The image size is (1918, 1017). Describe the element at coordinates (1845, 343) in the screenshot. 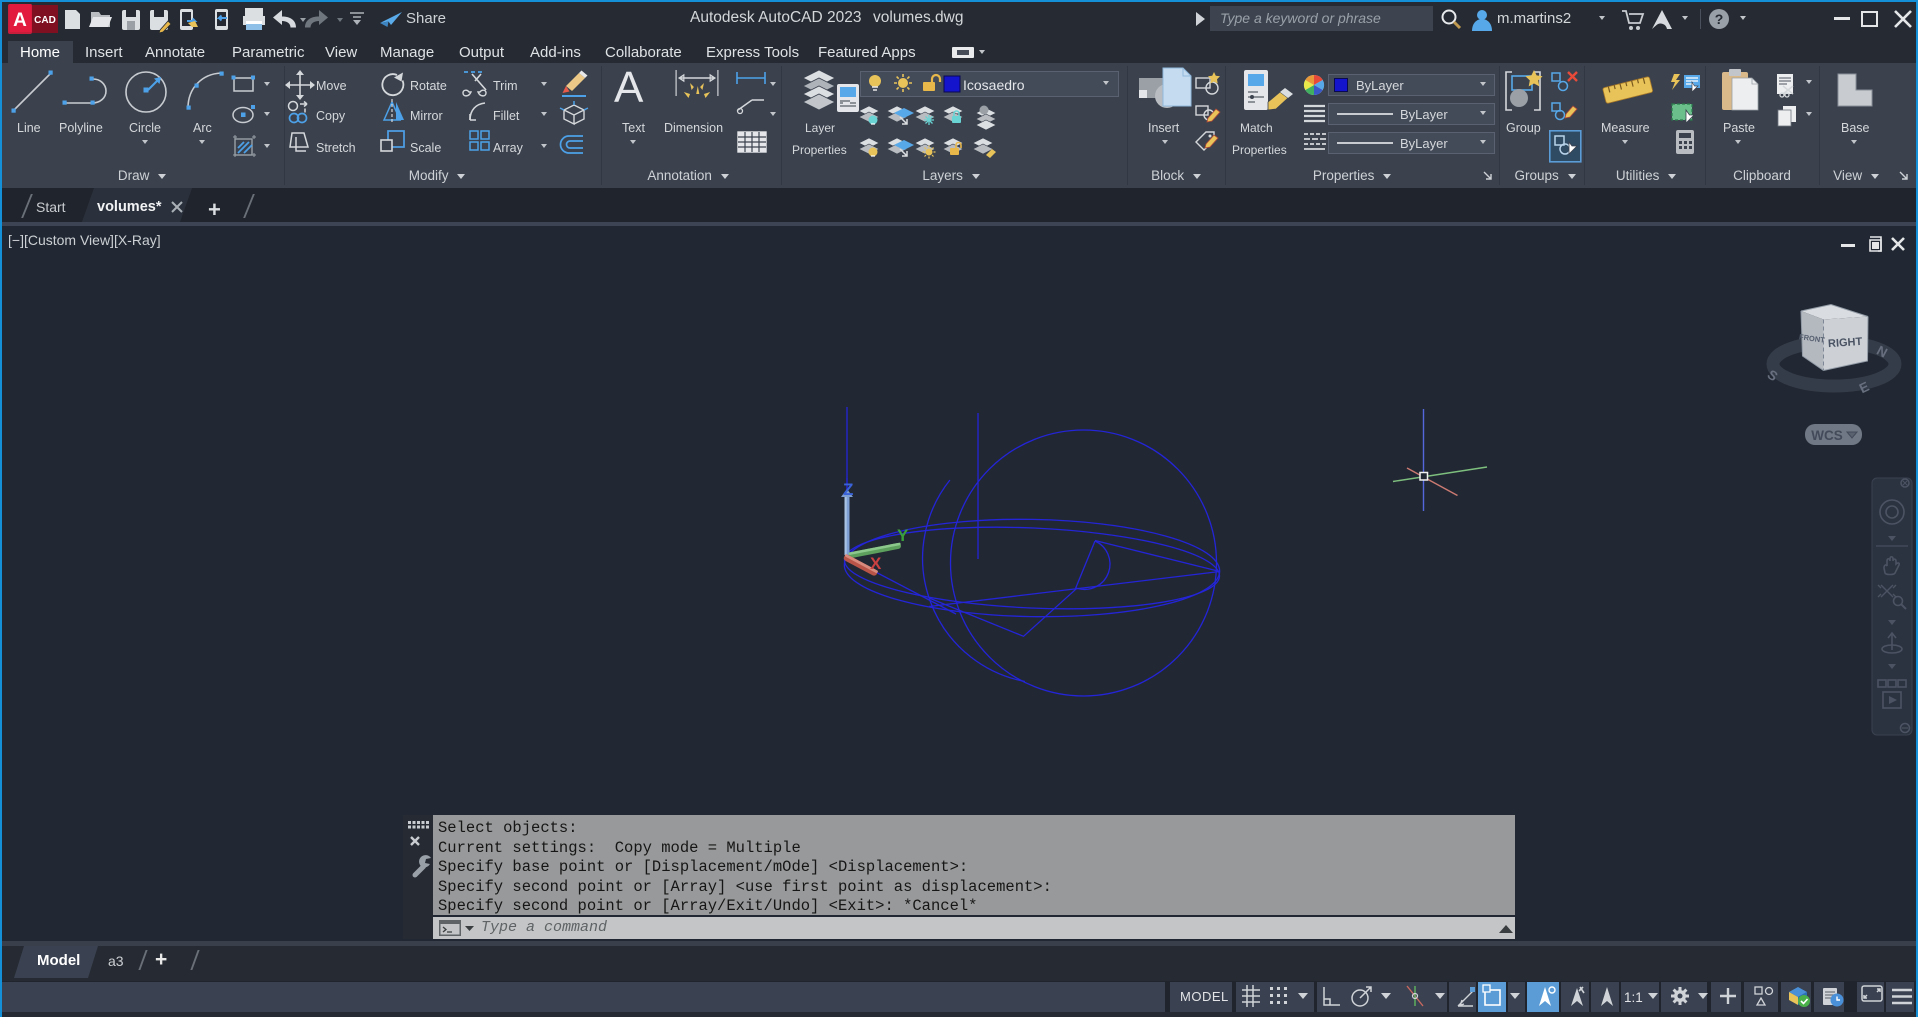

I see `svg-text: RIGHT` at that location.